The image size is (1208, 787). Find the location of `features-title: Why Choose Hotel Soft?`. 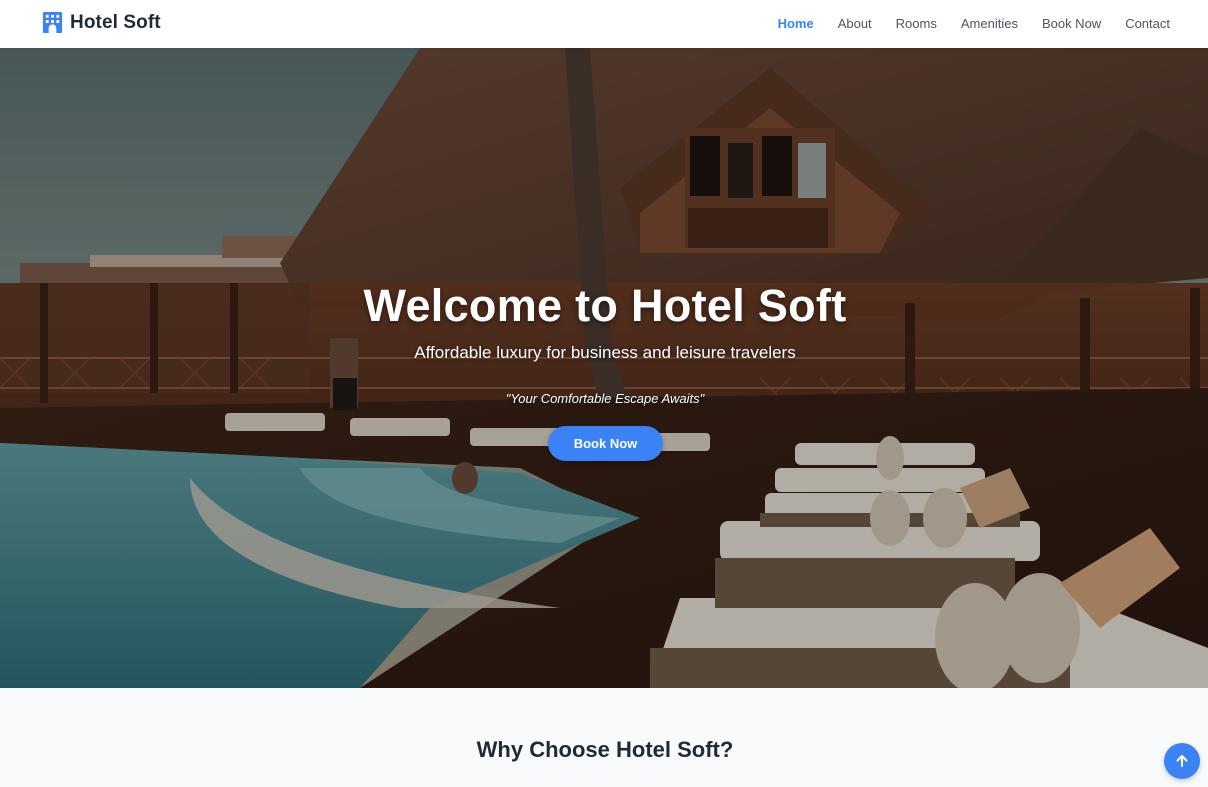

features-title: Why Choose Hotel Soft? is located at coordinates (605, 749).